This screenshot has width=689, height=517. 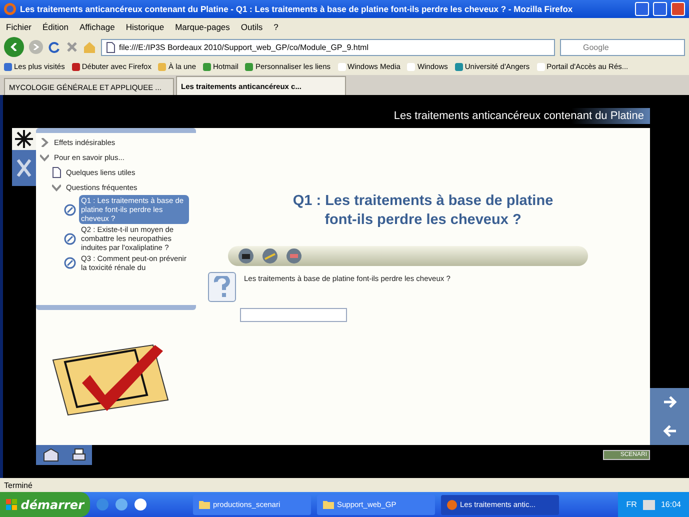 What do you see at coordinates (24, 139) in the screenshot?
I see `star-icon` at bounding box center [24, 139].